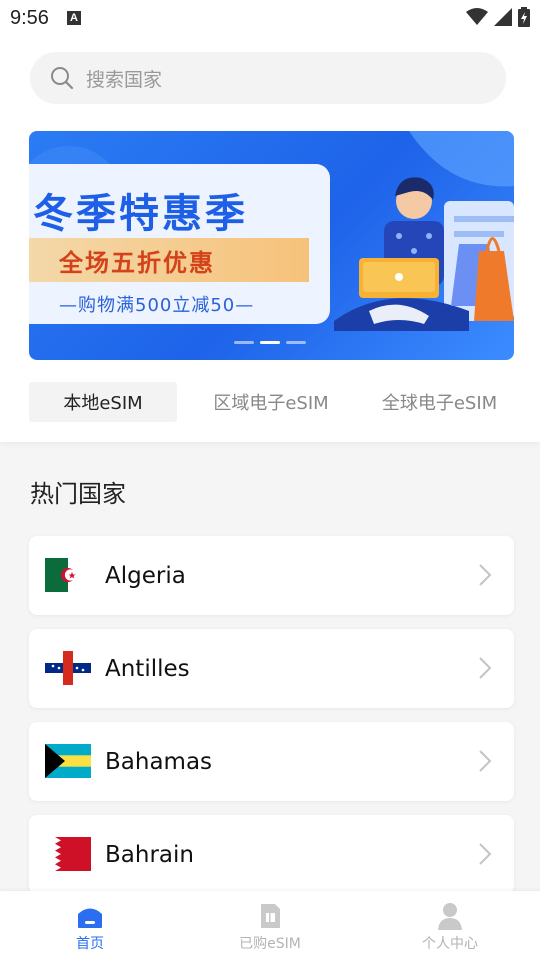 The image size is (540, 960). What do you see at coordinates (450, 916) in the screenshot?
I see `user-icon` at bounding box center [450, 916].